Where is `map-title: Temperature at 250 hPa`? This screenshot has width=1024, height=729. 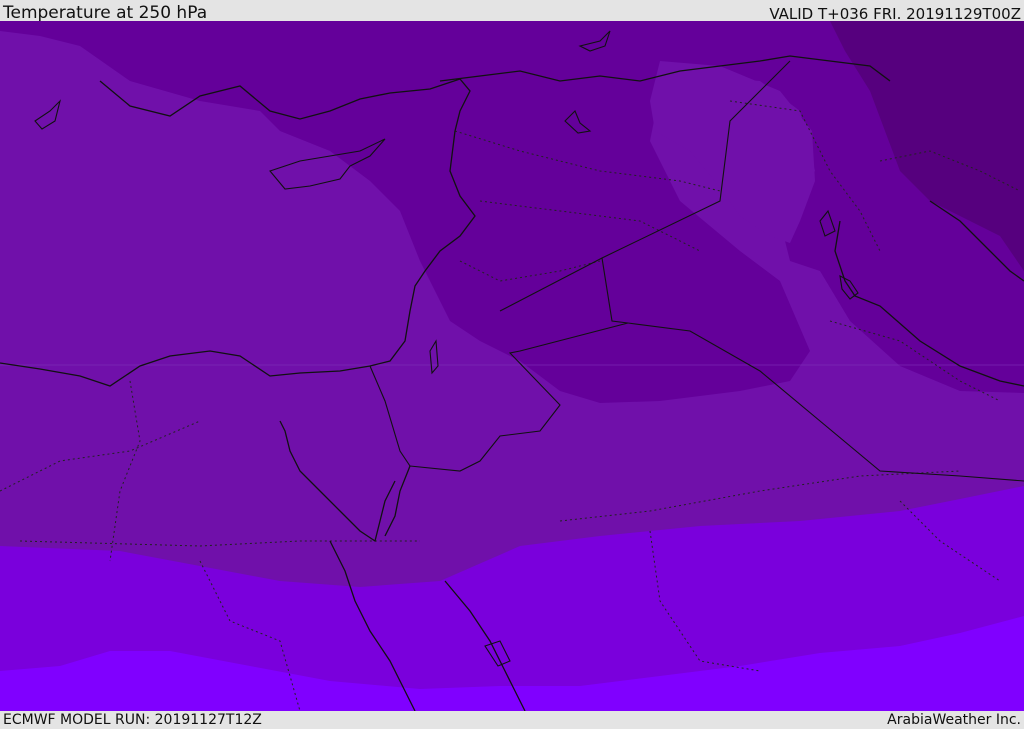
map-title: Temperature at 250 hPa is located at coordinates (105, 13).